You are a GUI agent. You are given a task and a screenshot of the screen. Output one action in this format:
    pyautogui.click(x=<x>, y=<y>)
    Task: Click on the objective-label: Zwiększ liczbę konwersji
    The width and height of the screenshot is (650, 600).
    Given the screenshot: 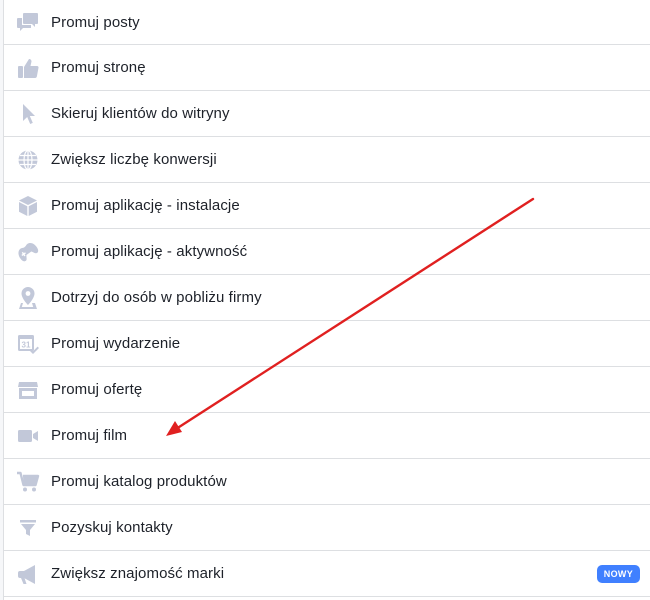 What is the action you would take?
    pyautogui.click(x=134, y=159)
    